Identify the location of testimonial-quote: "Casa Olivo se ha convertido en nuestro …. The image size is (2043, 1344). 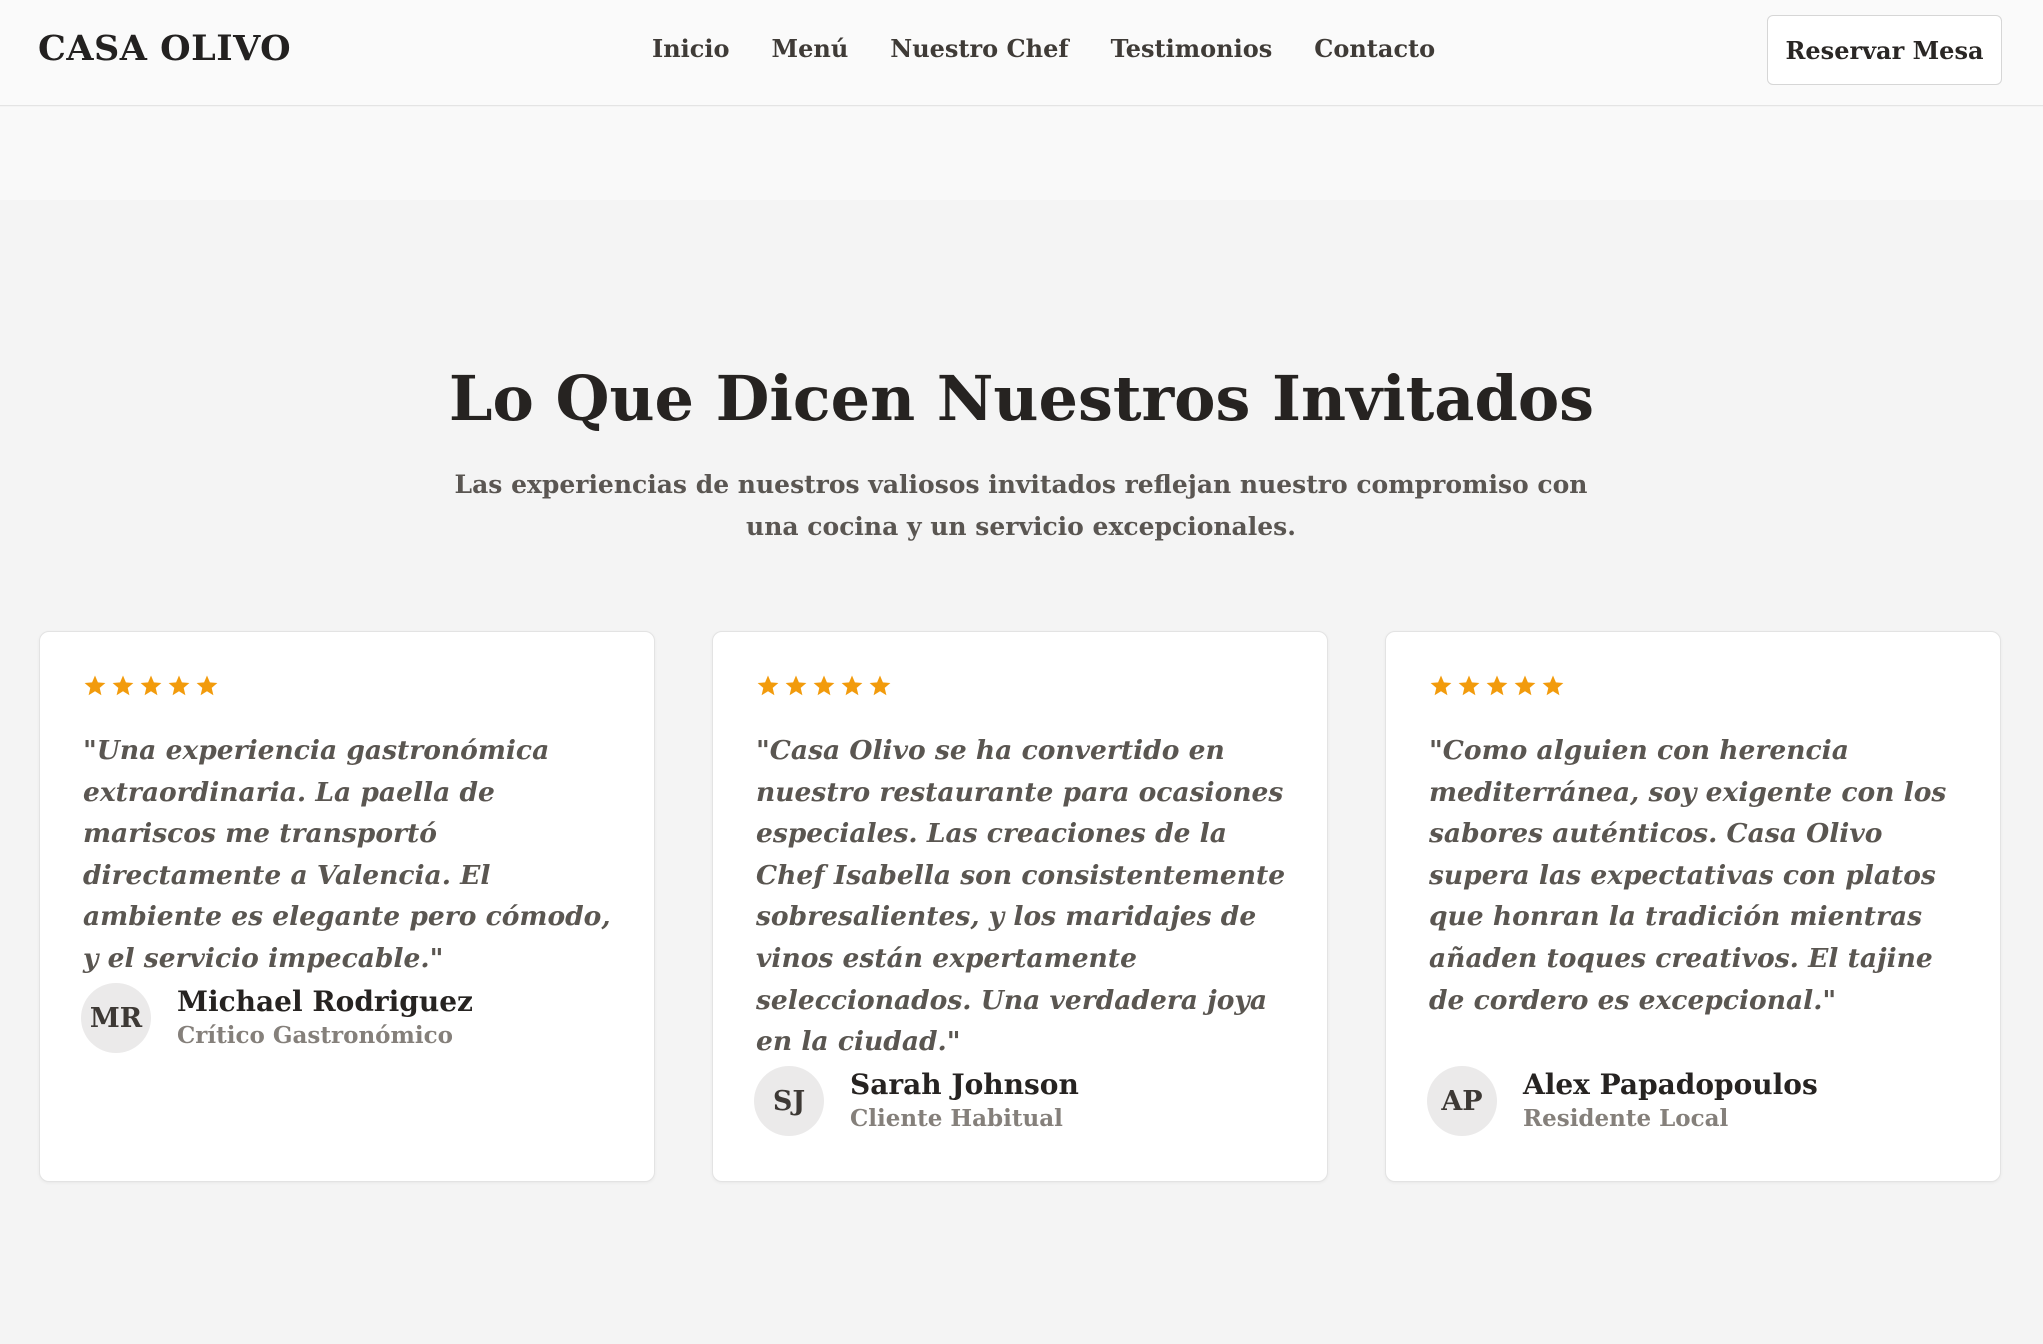
(1021, 896).